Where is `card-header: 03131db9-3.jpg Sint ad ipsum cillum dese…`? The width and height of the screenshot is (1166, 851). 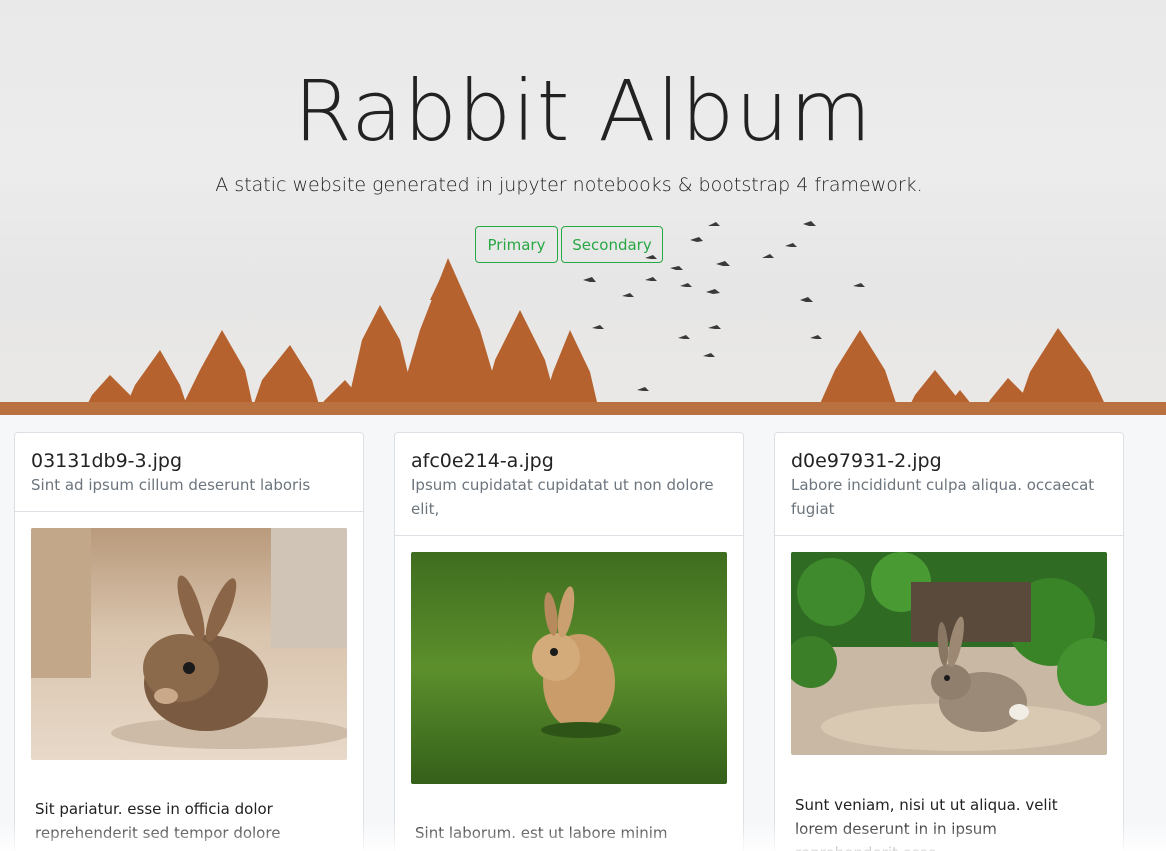
card-header: 03131db9-3.jpg Sint ad ipsum cillum dese… is located at coordinates (189, 472).